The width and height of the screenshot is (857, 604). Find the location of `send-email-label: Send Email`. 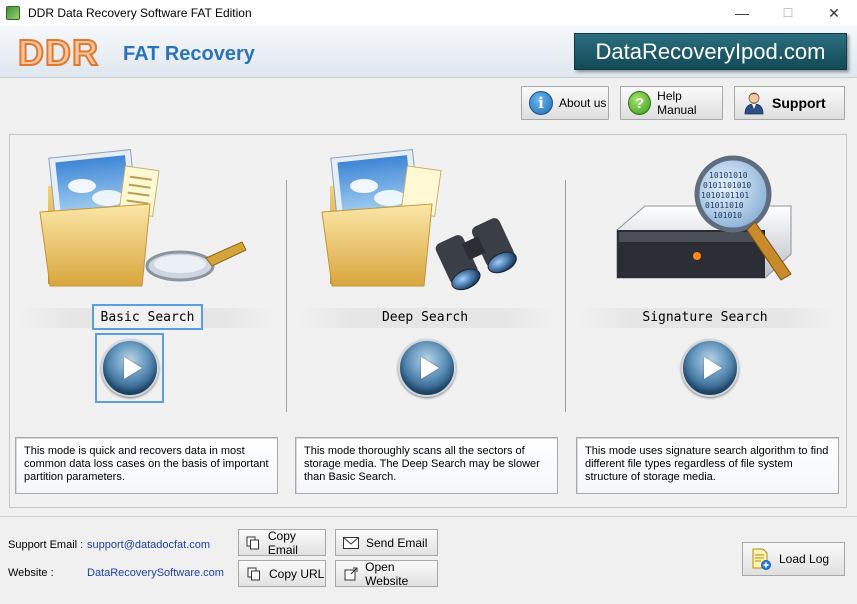

send-email-label: Send Email is located at coordinates (397, 542).